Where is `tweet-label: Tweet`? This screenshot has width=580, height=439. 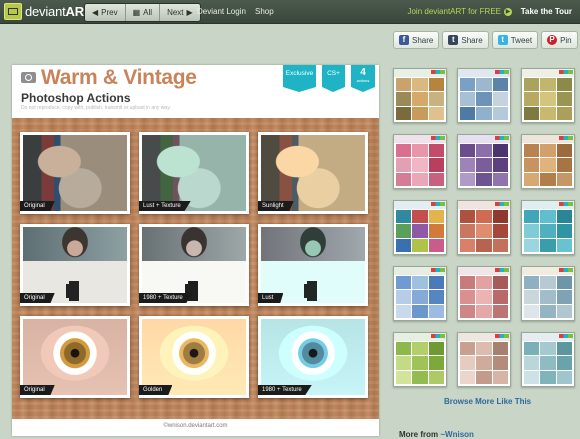
tweet-label: Tweet is located at coordinates (521, 40).